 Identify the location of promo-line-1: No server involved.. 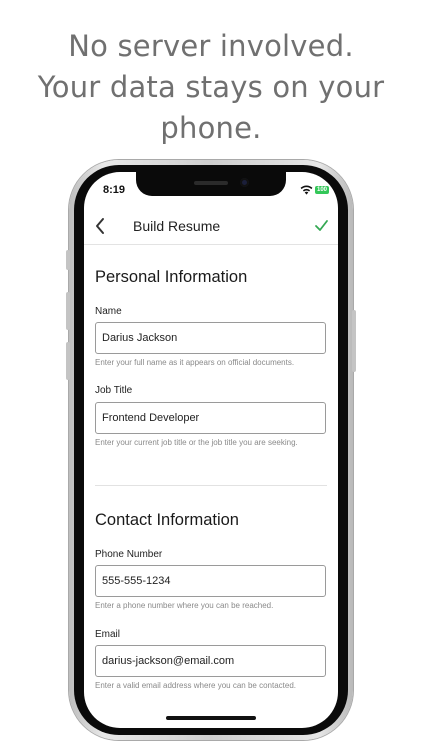
(211, 46).